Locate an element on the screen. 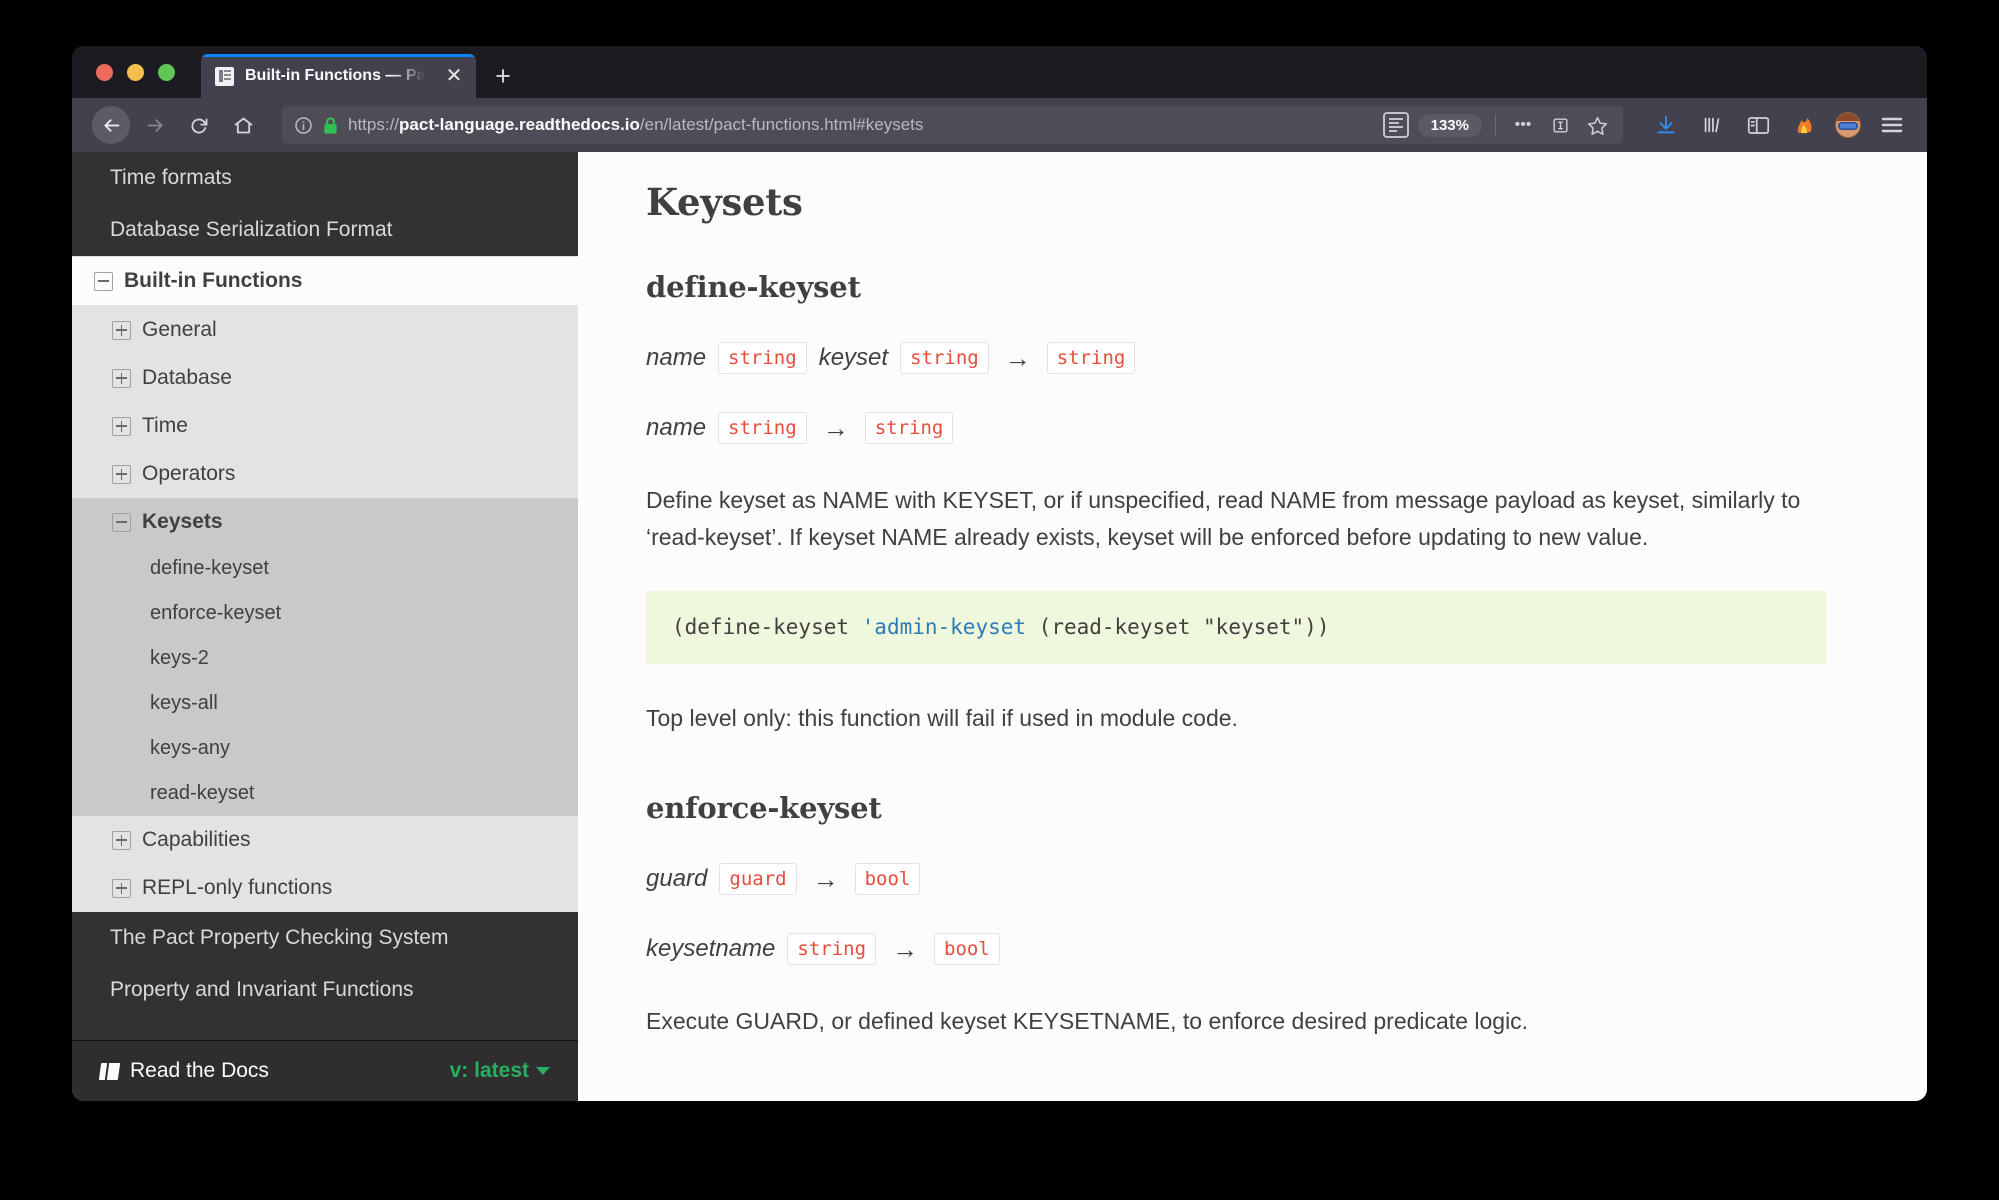 This screenshot has height=1200, width=1999. sidebar-item-database: Database is located at coordinates (325, 378).